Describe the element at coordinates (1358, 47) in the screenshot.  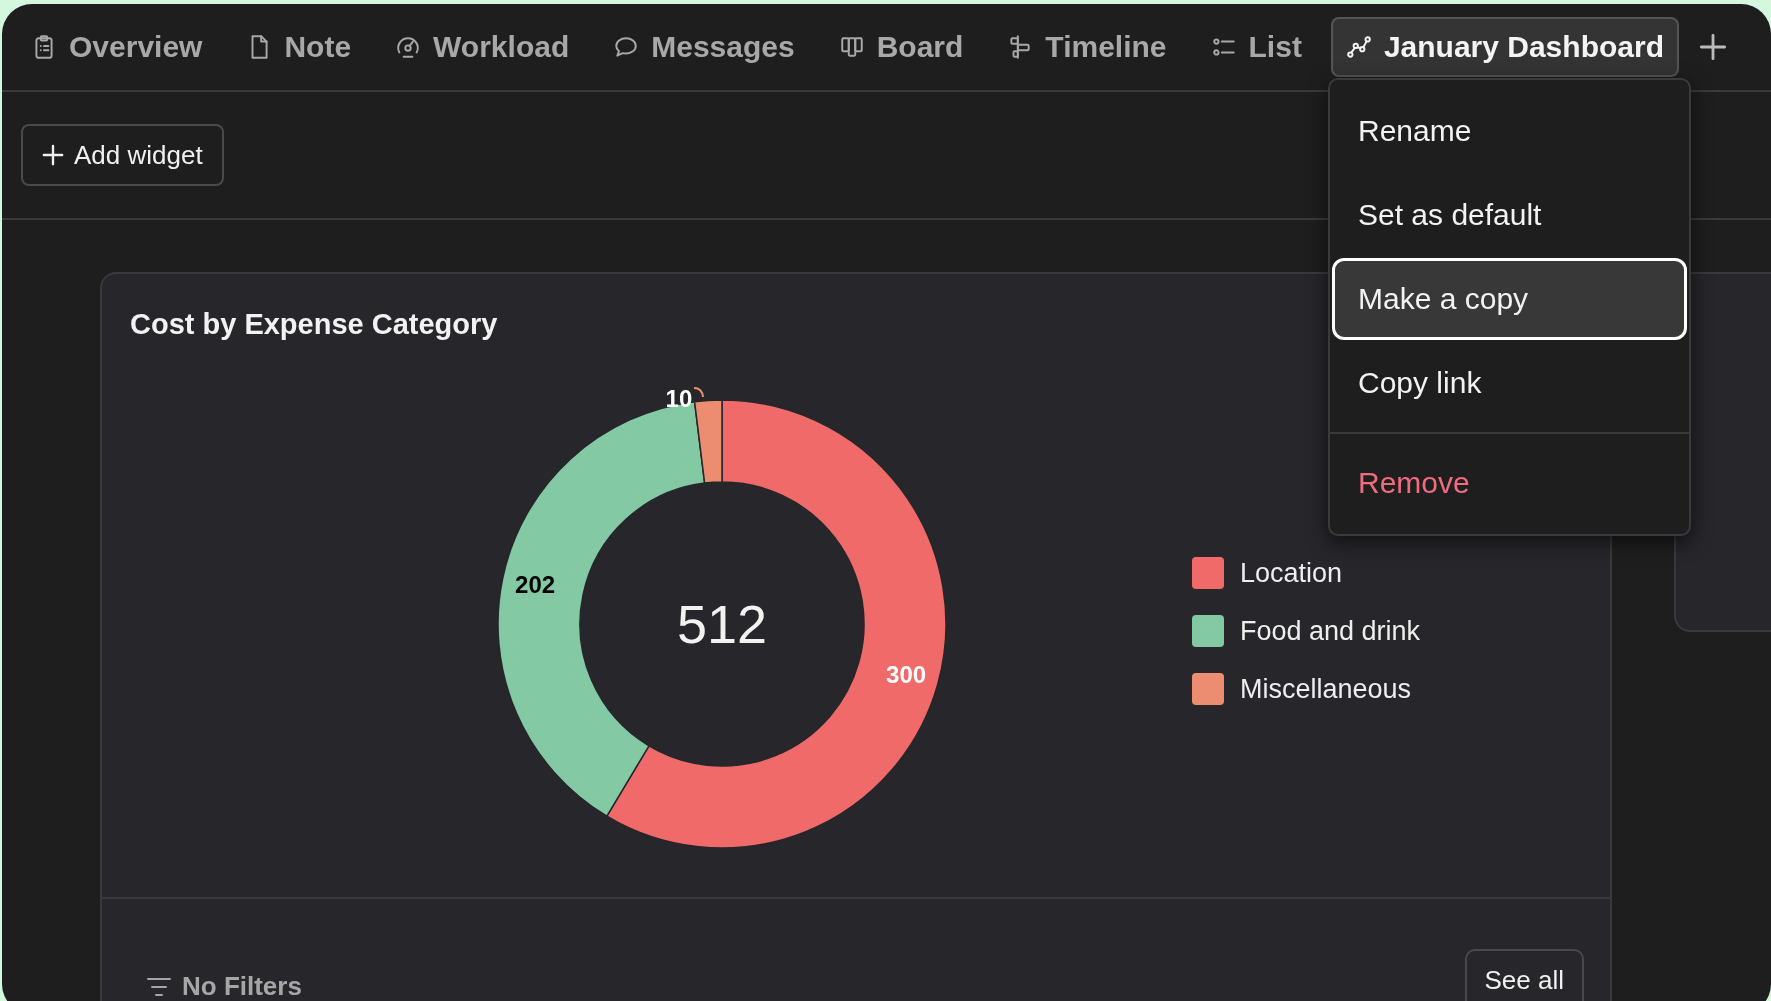
I see `graph-icon` at that location.